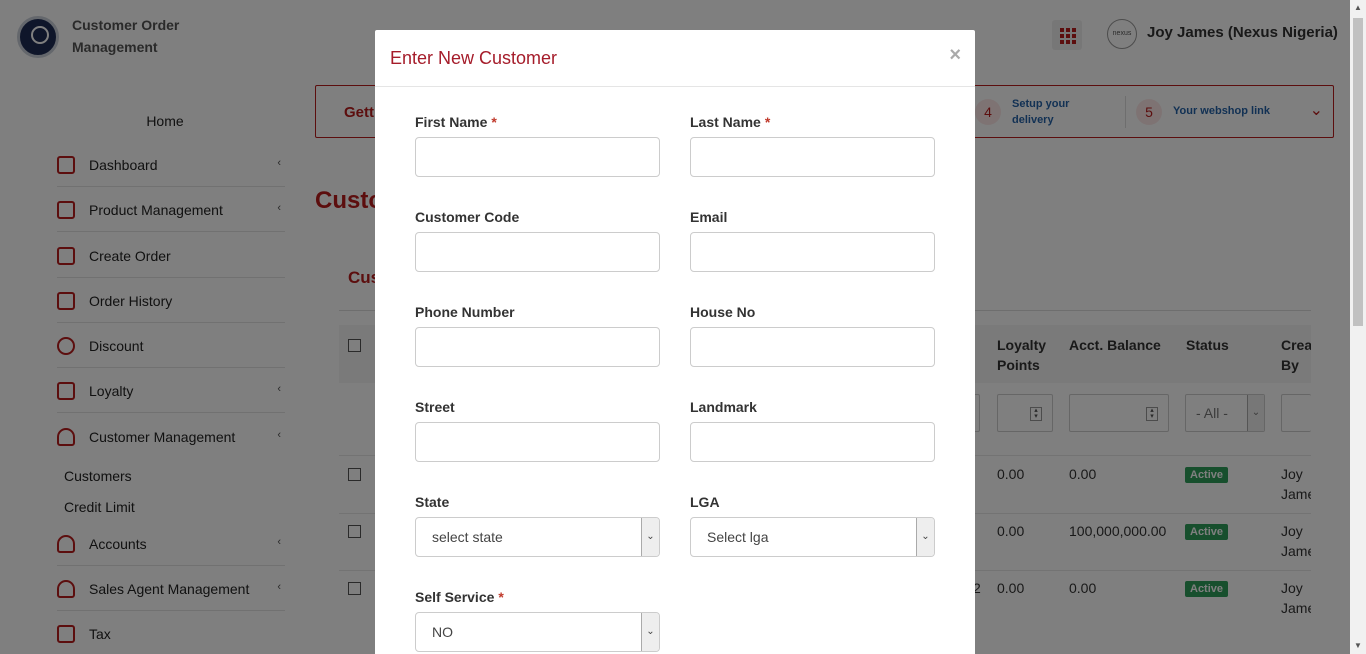 This screenshot has width=1366, height=654. Describe the element at coordinates (537, 442) in the screenshot. I see `street-field` at that location.